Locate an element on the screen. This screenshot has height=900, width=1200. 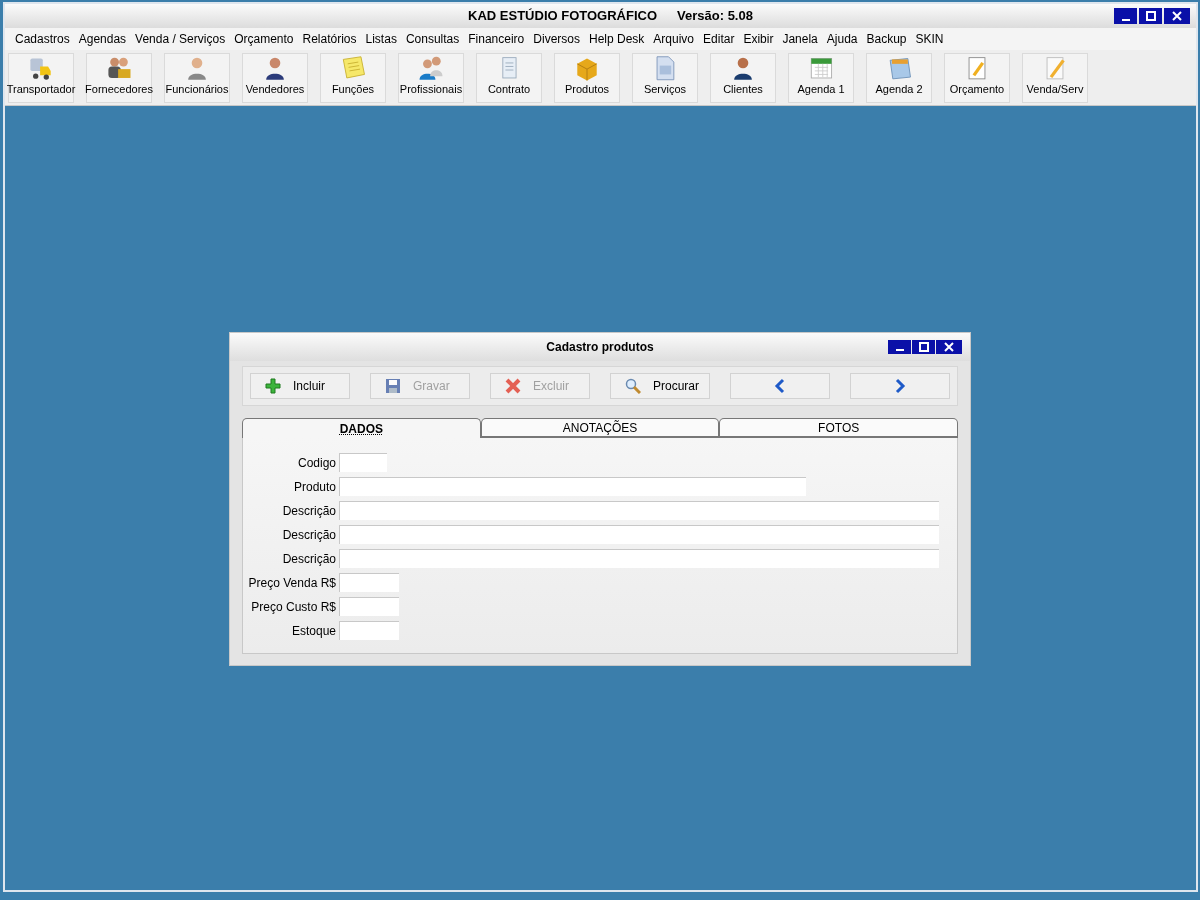
menu-item: Listas is located at coordinates (381, 39).